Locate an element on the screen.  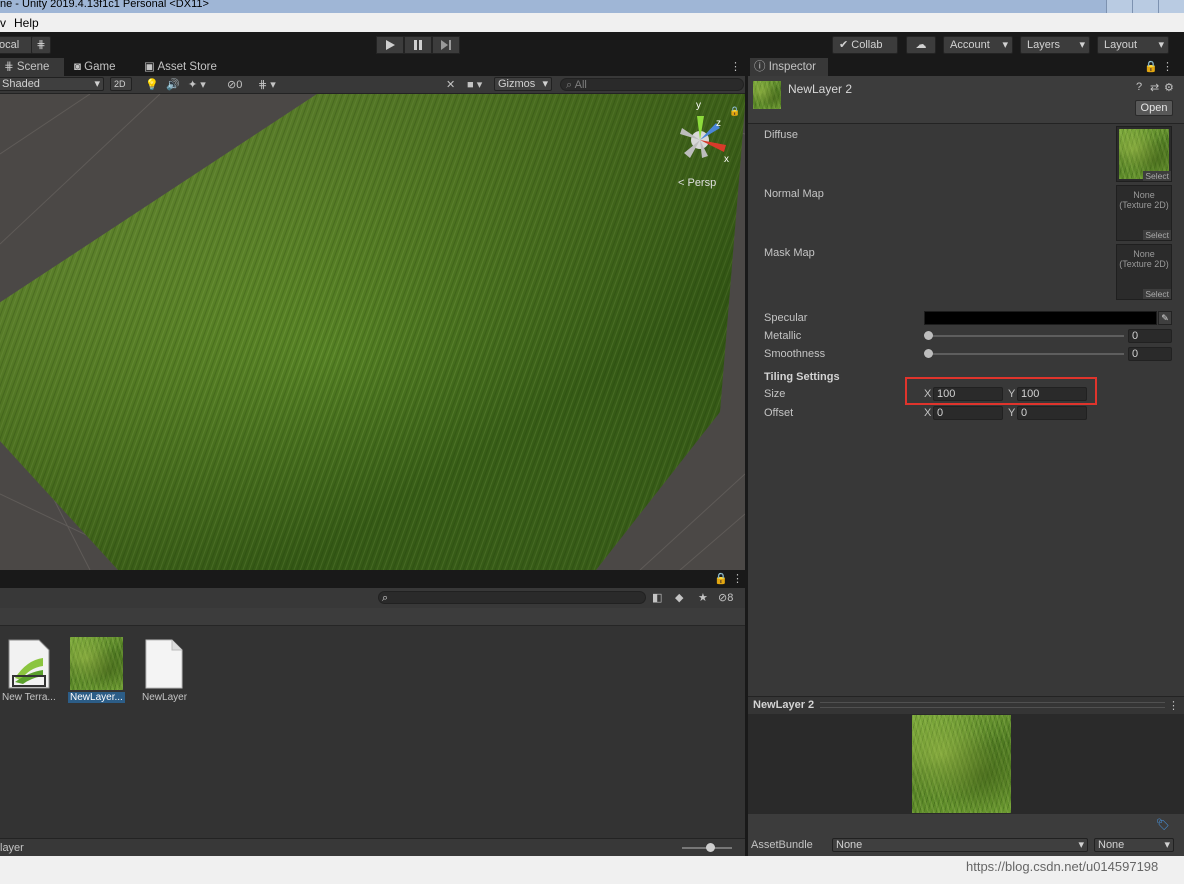
minimize-button is located at coordinates (1119, 6).